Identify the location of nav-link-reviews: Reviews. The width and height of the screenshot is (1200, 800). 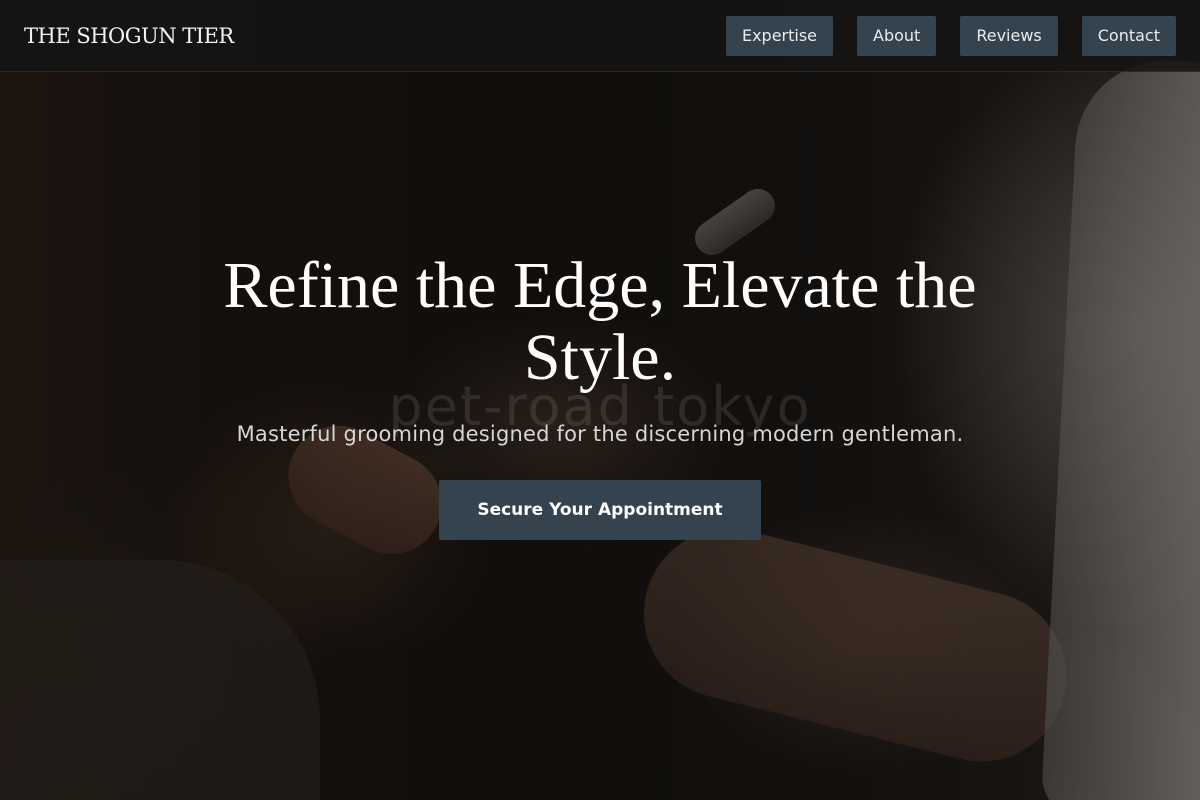
(1009, 35).